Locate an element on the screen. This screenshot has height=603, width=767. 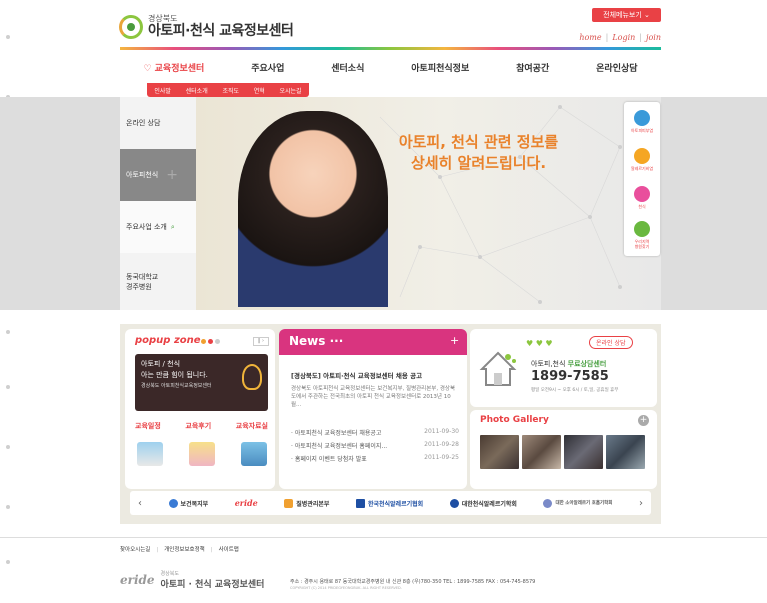
partner-pride: eride is located at coordinates (246, 503).